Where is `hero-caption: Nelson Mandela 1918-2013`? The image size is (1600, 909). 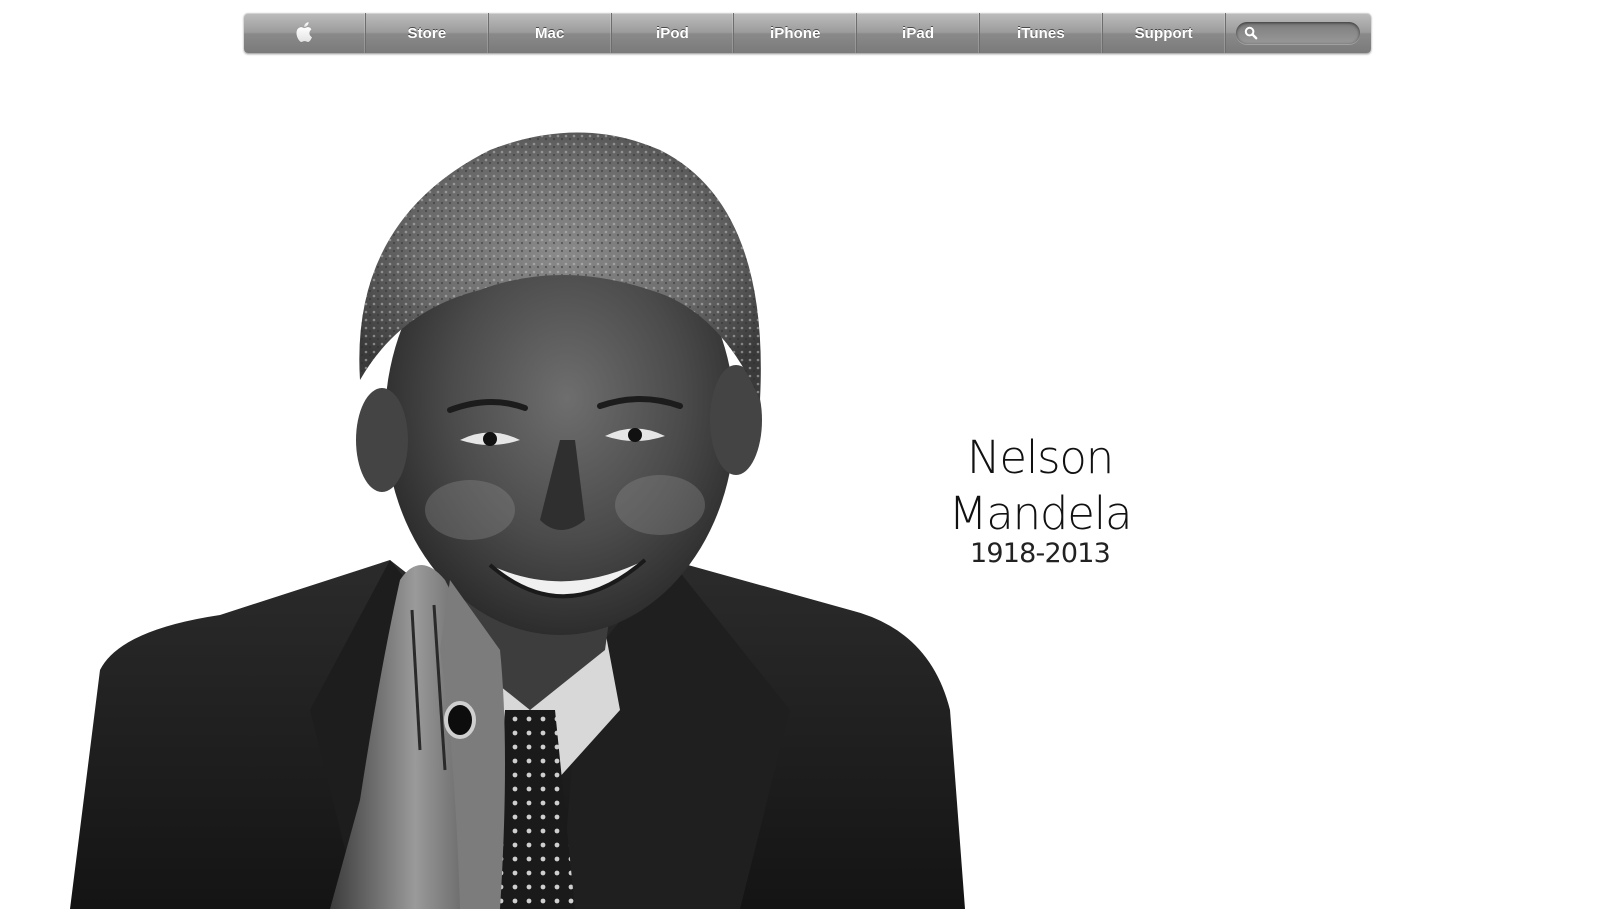 hero-caption: Nelson Mandela 1918-2013 is located at coordinates (1040, 500).